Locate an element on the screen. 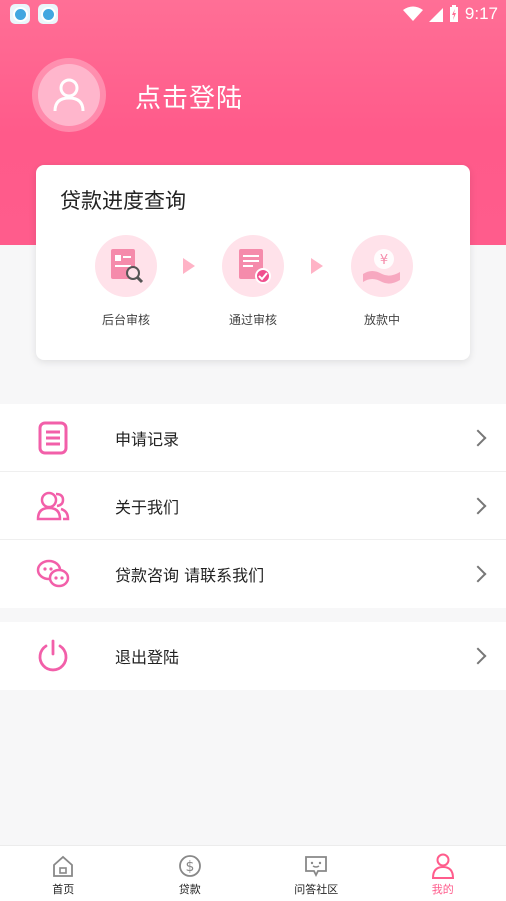 The width and height of the screenshot is (506, 901). nav-mine: 我的 is located at coordinates (443, 873).